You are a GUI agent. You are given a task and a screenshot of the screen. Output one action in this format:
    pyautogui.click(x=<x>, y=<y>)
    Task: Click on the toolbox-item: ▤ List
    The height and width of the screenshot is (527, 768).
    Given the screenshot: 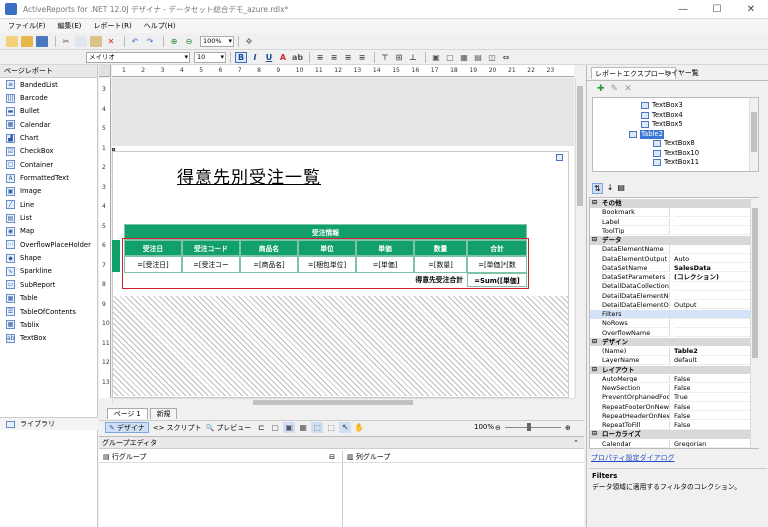 What is the action you would take?
    pyautogui.click(x=48, y=217)
    